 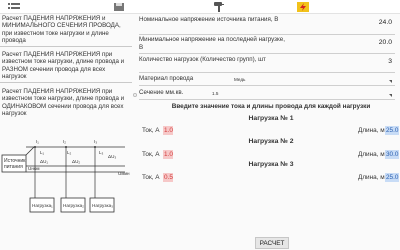 I want to click on current-label-3: I₃, so click(x=95, y=141).